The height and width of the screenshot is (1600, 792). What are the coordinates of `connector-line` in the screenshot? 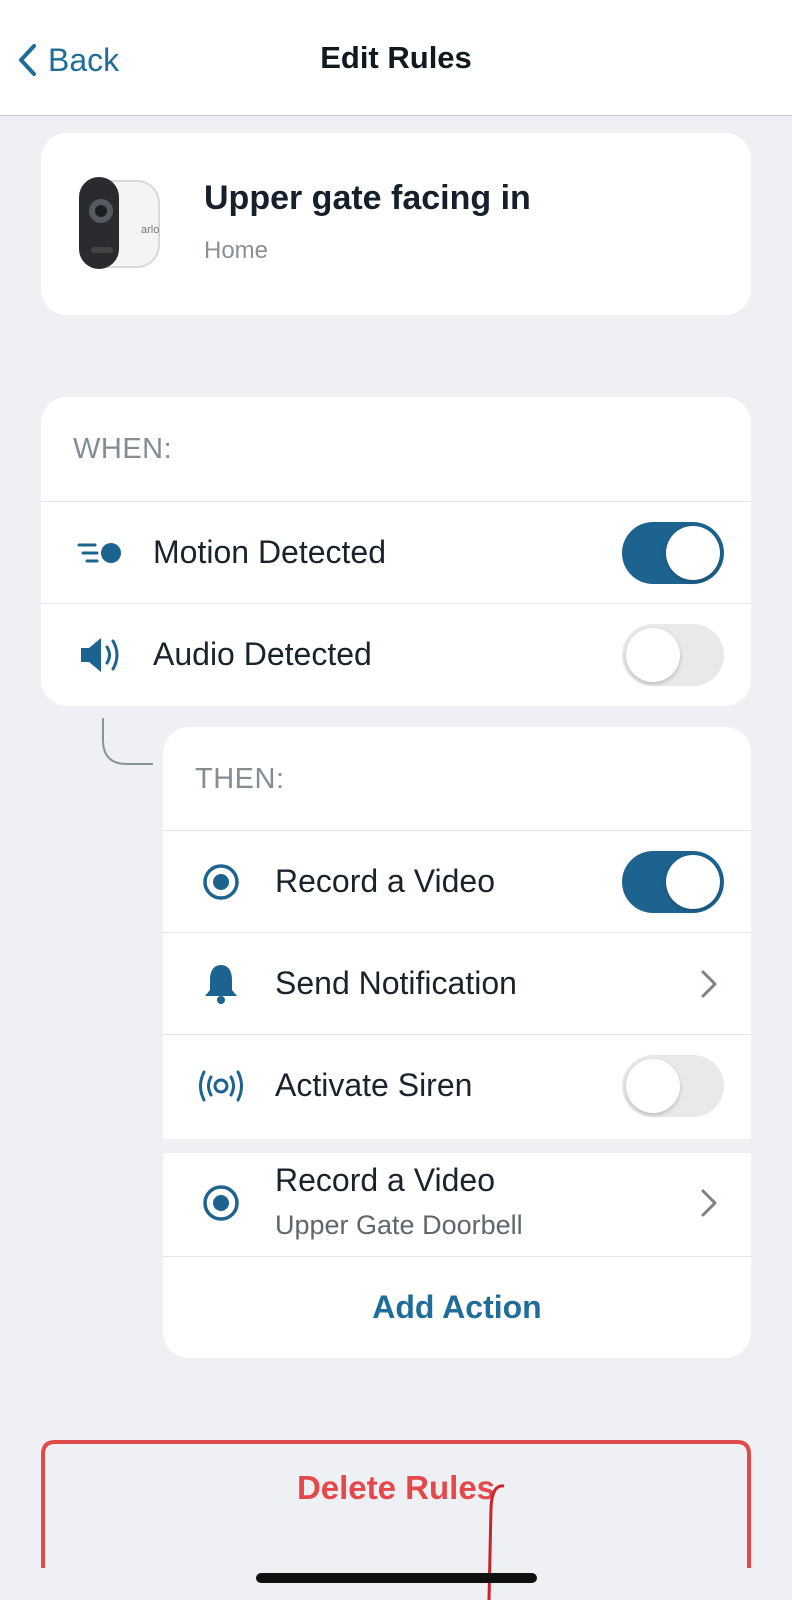 It's located at (127, 741).